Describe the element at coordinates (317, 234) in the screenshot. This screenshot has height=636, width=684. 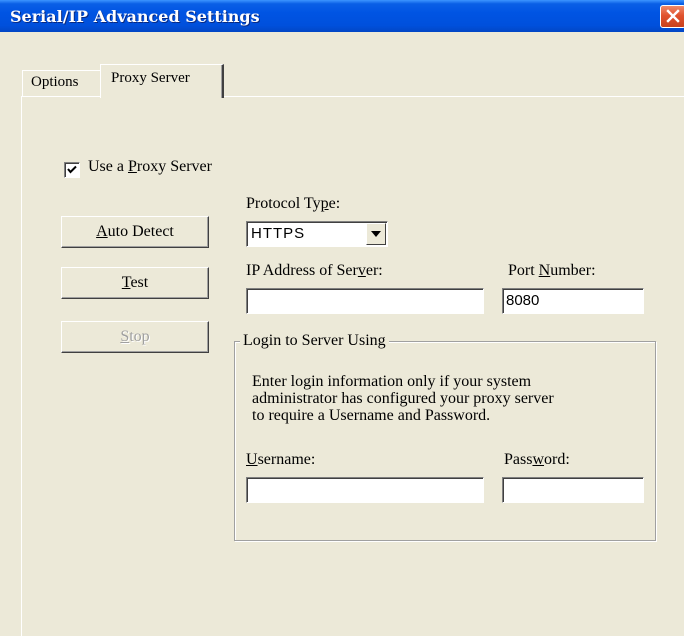
I see `protocol-type-select: HTTPS` at that location.